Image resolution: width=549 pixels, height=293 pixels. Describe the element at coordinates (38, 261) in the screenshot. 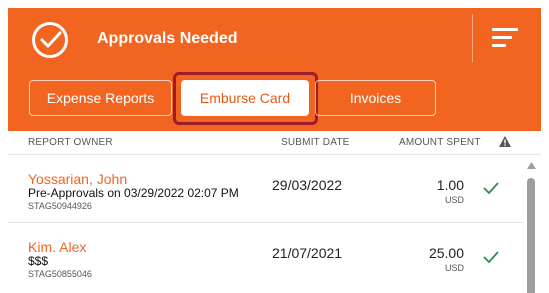

I see `report-description: $$$` at that location.